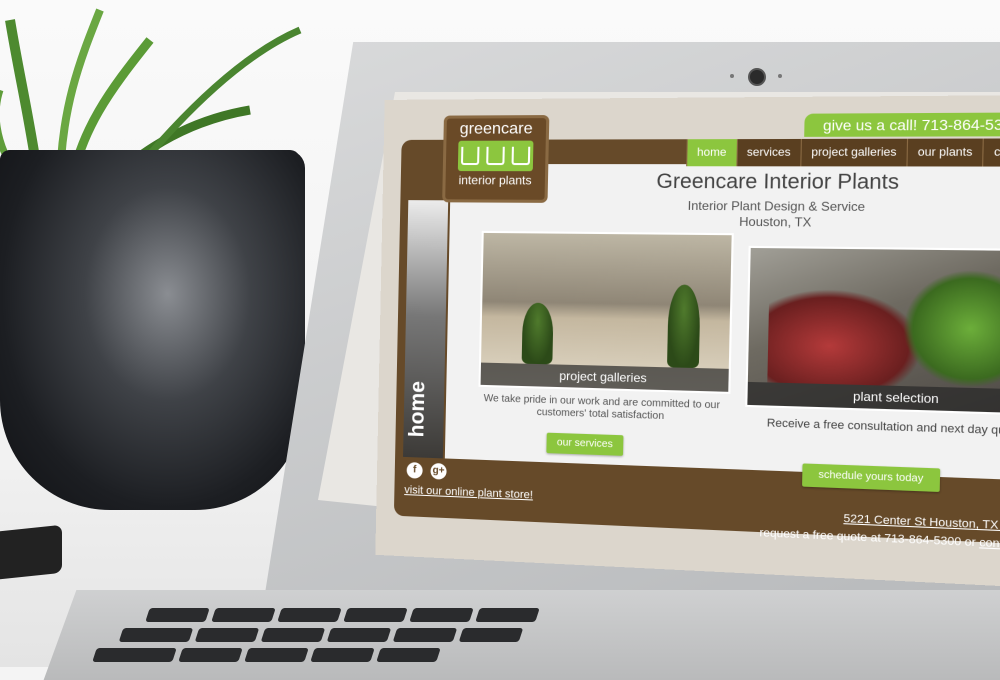  I want to click on plant-pots-icon, so click(495, 156).